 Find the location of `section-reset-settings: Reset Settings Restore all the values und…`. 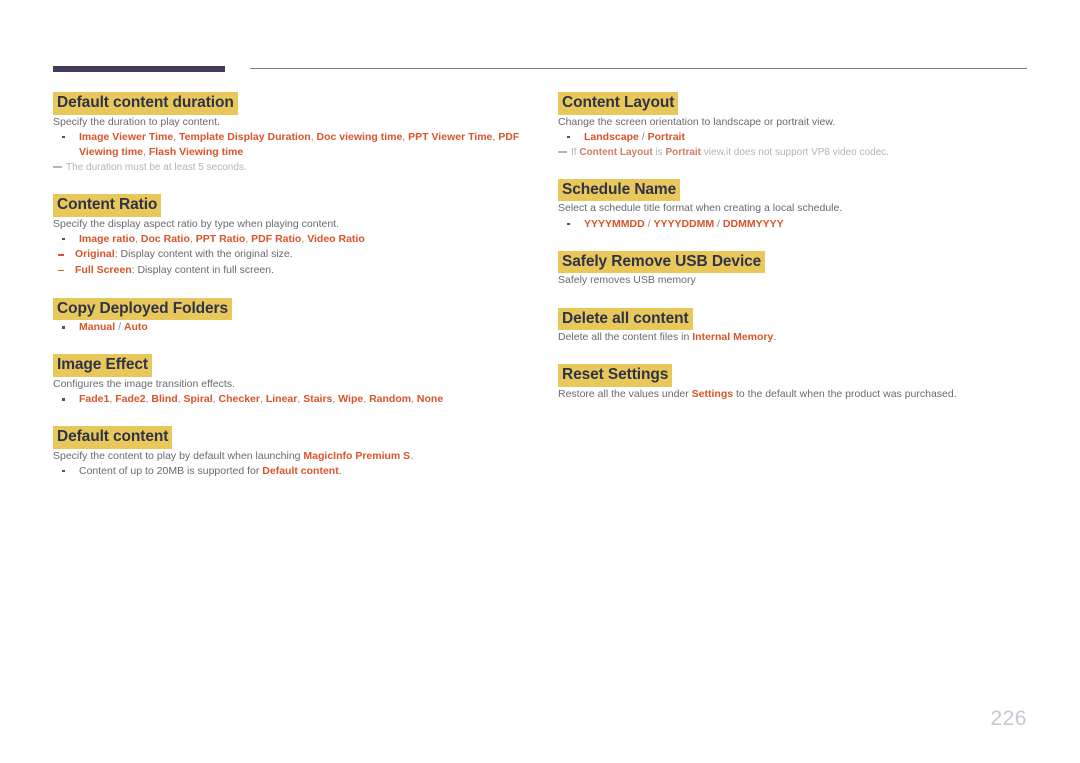

section-reset-settings: Reset Settings Restore all the values und… is located at coordinates (793, 383).